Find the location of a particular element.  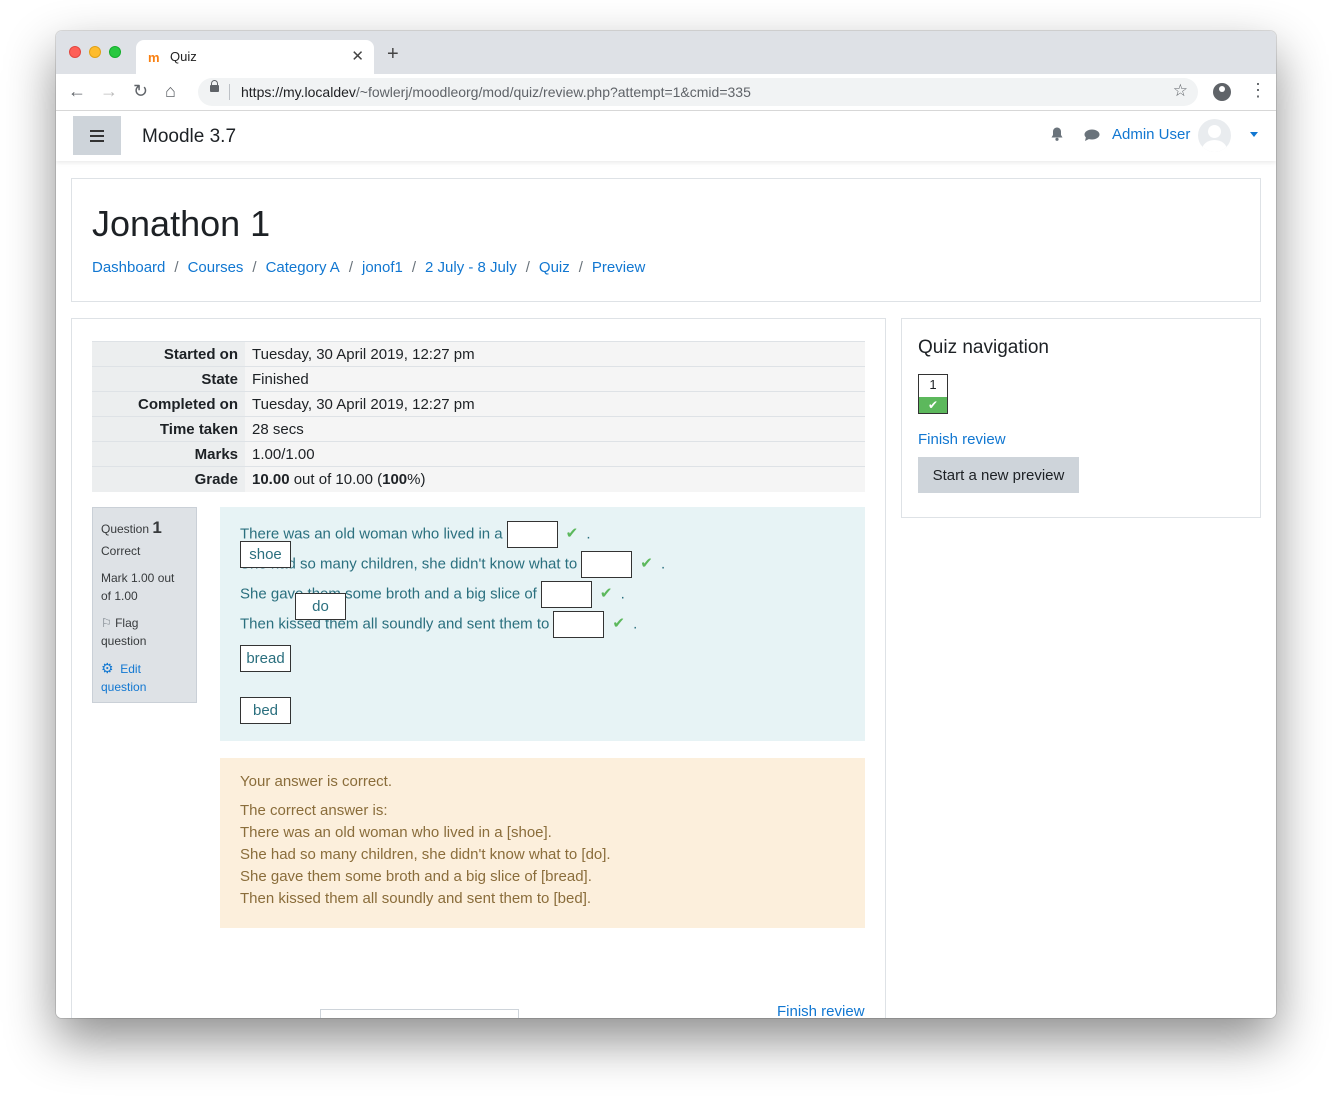

quiz-nav-question-button: 1 ✔ is located at coordinates (933, 394).